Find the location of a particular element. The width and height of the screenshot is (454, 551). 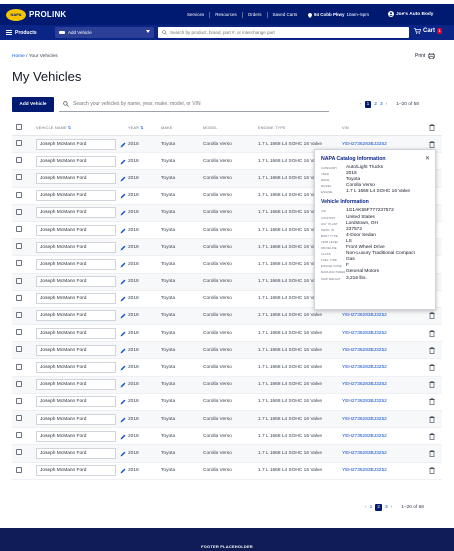

napa-prolink-logo: NAPA PROLINK is located at coordinates (36, 14).